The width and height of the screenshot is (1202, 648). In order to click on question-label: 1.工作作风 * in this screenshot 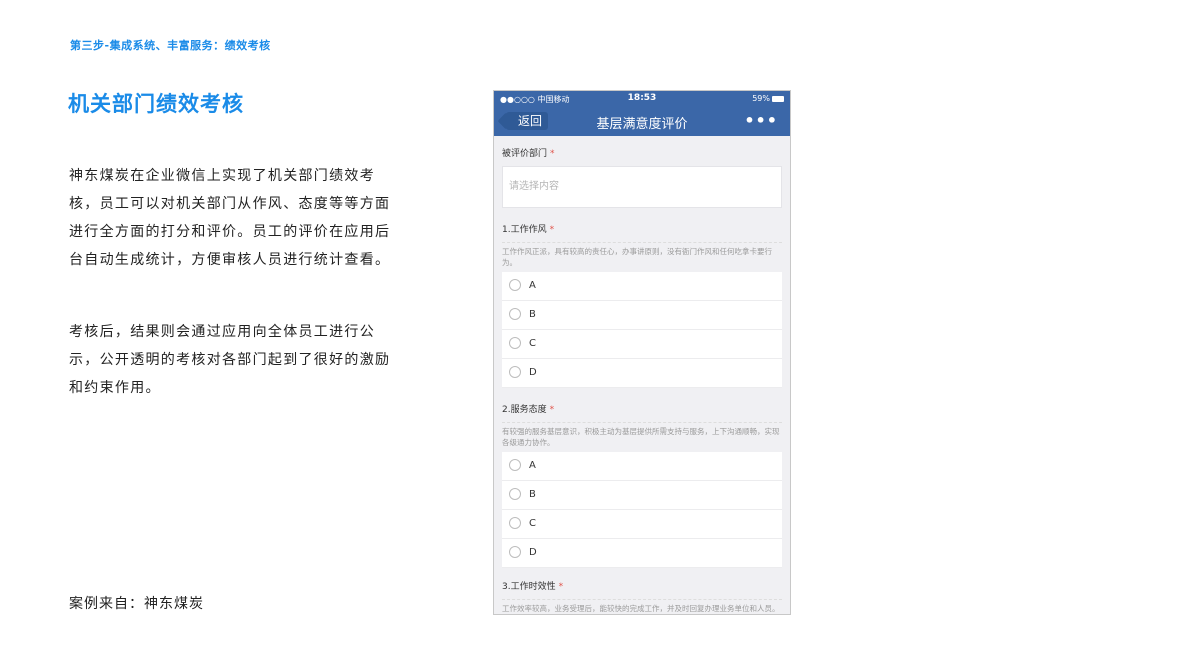, I will do `click(642, 228)`.